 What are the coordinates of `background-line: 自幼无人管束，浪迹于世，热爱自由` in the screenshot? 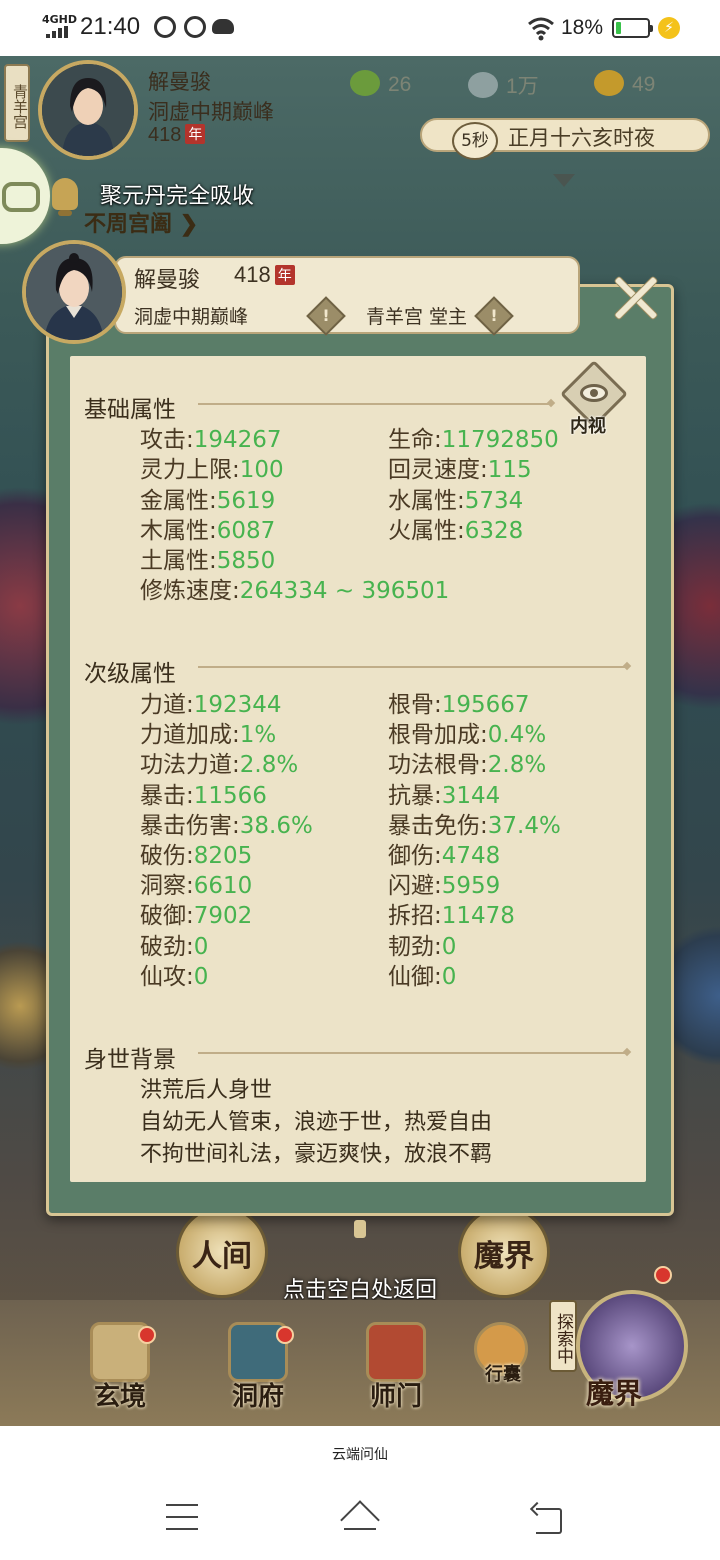 It's located at (316, 1122).